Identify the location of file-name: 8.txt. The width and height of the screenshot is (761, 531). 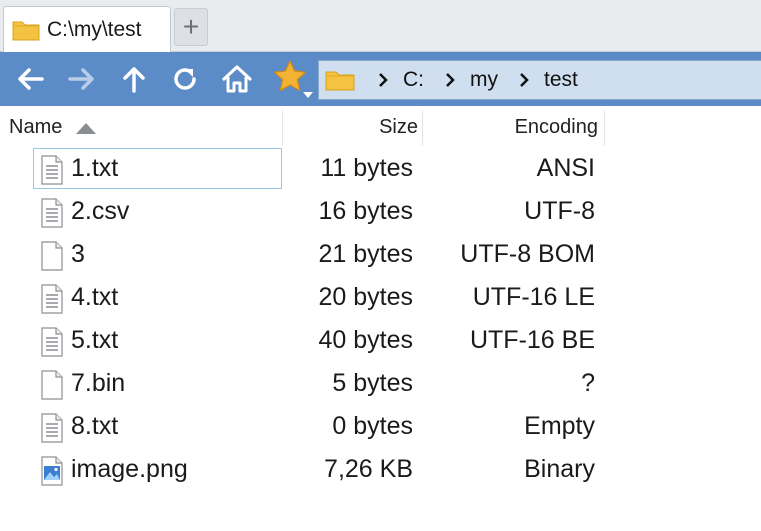
(95, 426).